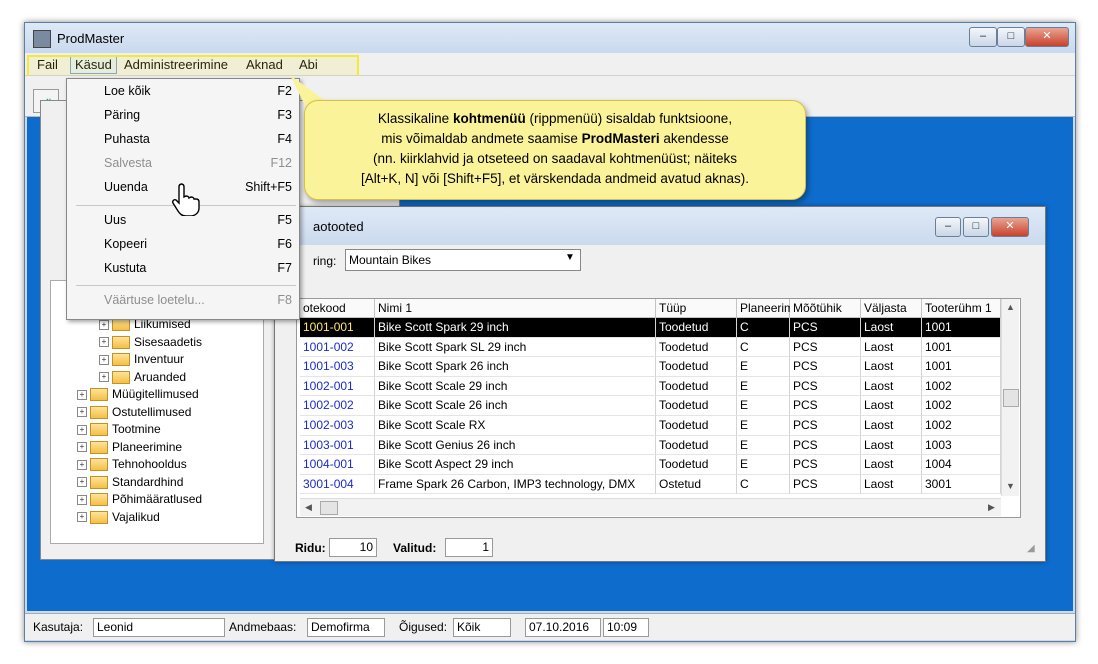  What do you see at coordinates (650, 507) in the screenshot?
I see `horizontal-scrollbar: ◀ ▶` at bounding box center [650, 507].